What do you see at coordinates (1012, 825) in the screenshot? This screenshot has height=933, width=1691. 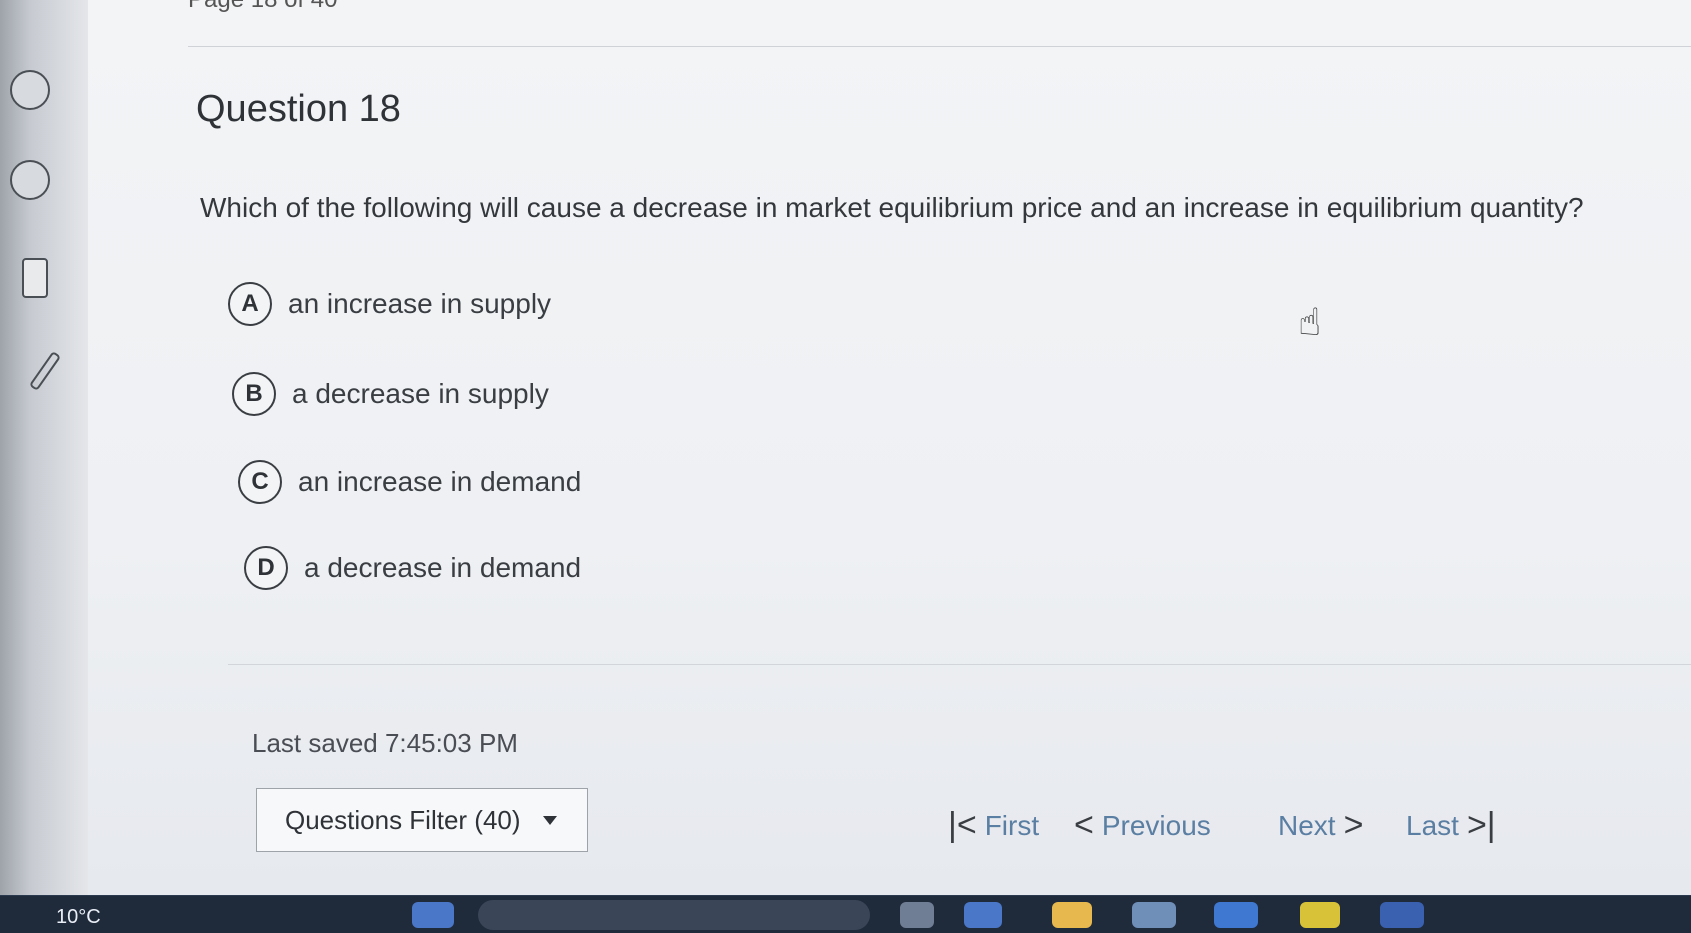 I see `first-label: First` at bounding box center [1012, 825].